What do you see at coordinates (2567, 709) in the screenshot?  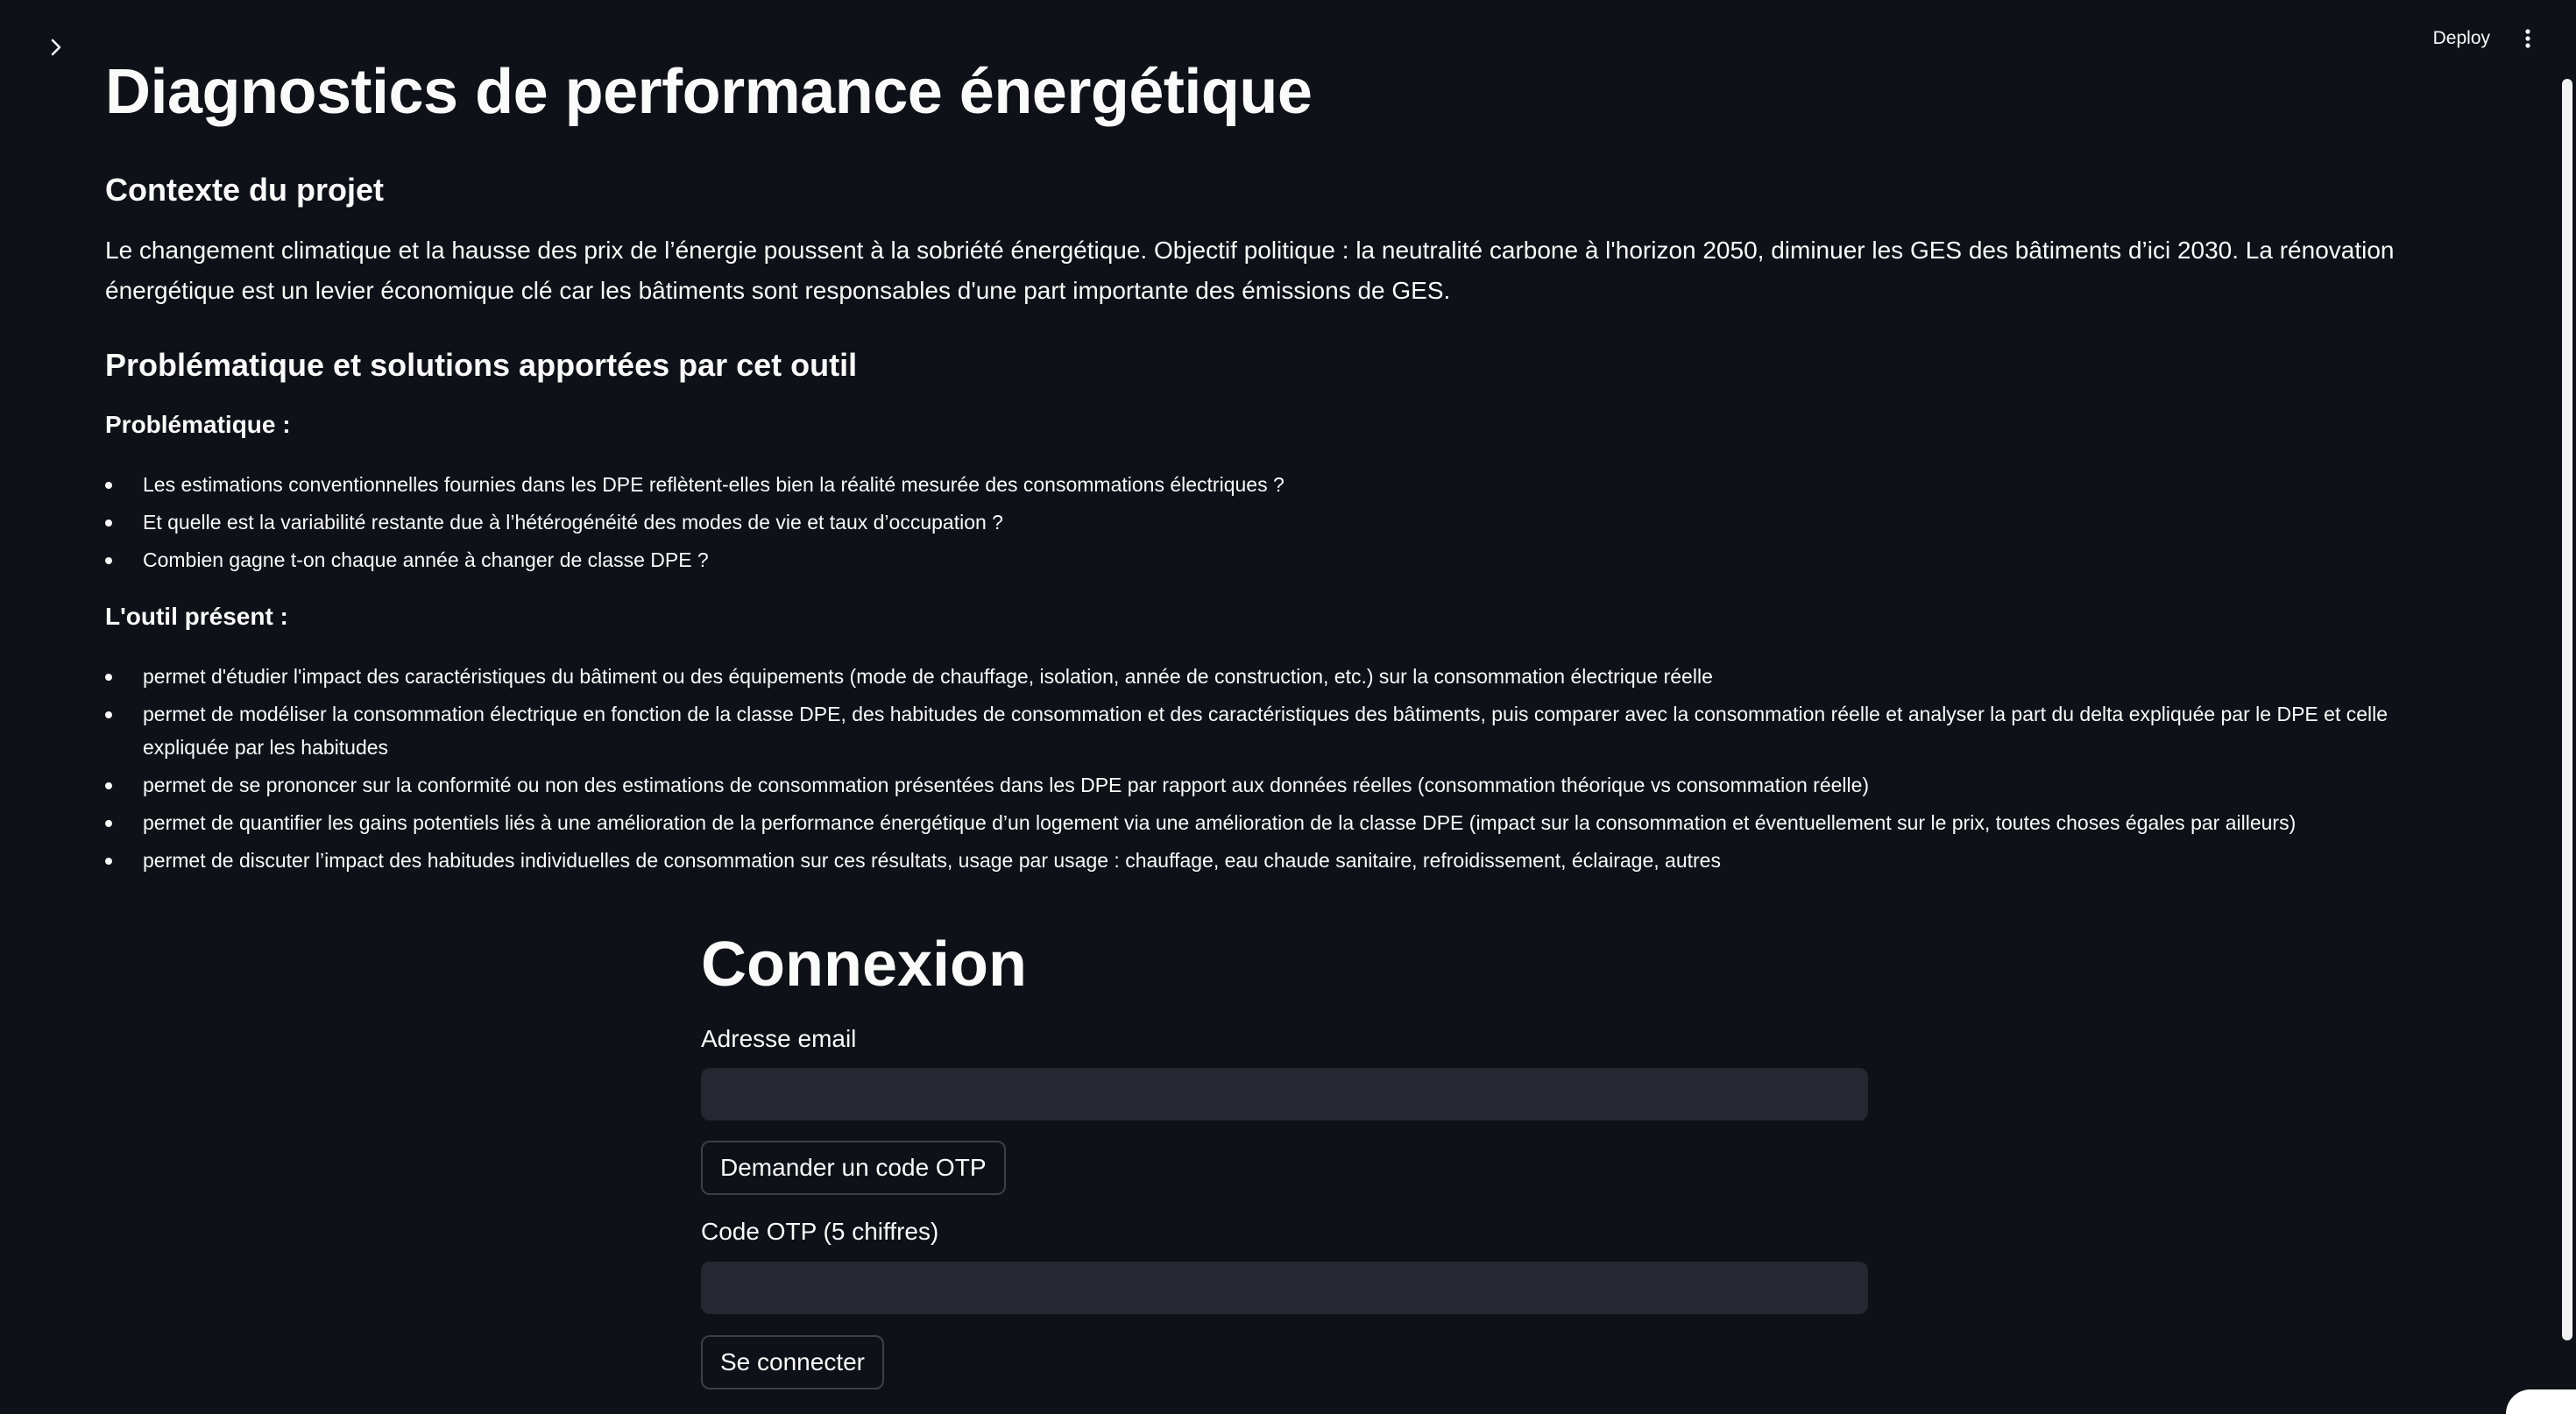 I see `page-scrollbar` at bounding box center [2567, 709].